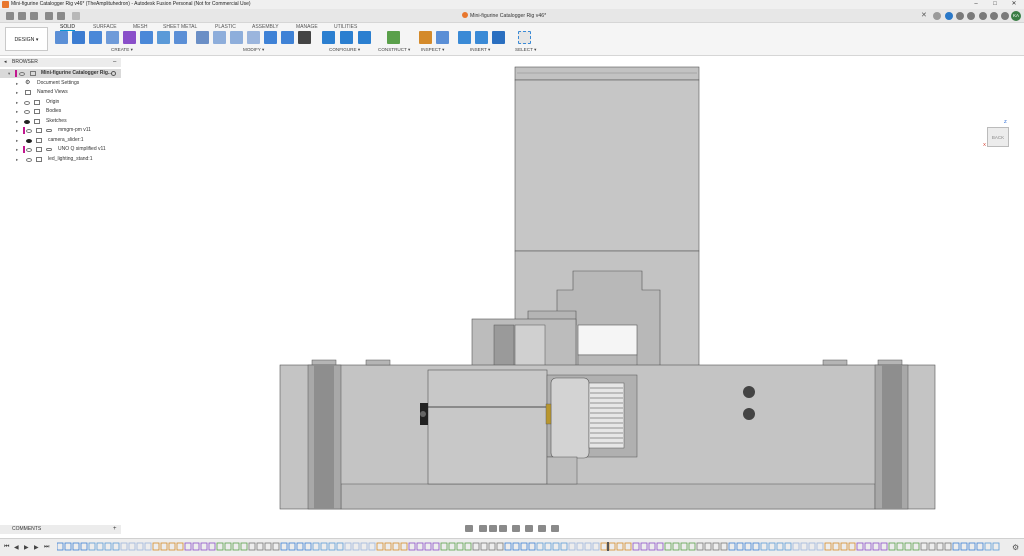 The width and height of the screenshot is (1024, 556). Describe the element at coordinates (60, 121) in the screenshot. I see `browser-item-sketches: ▸ Sketches` at that location.